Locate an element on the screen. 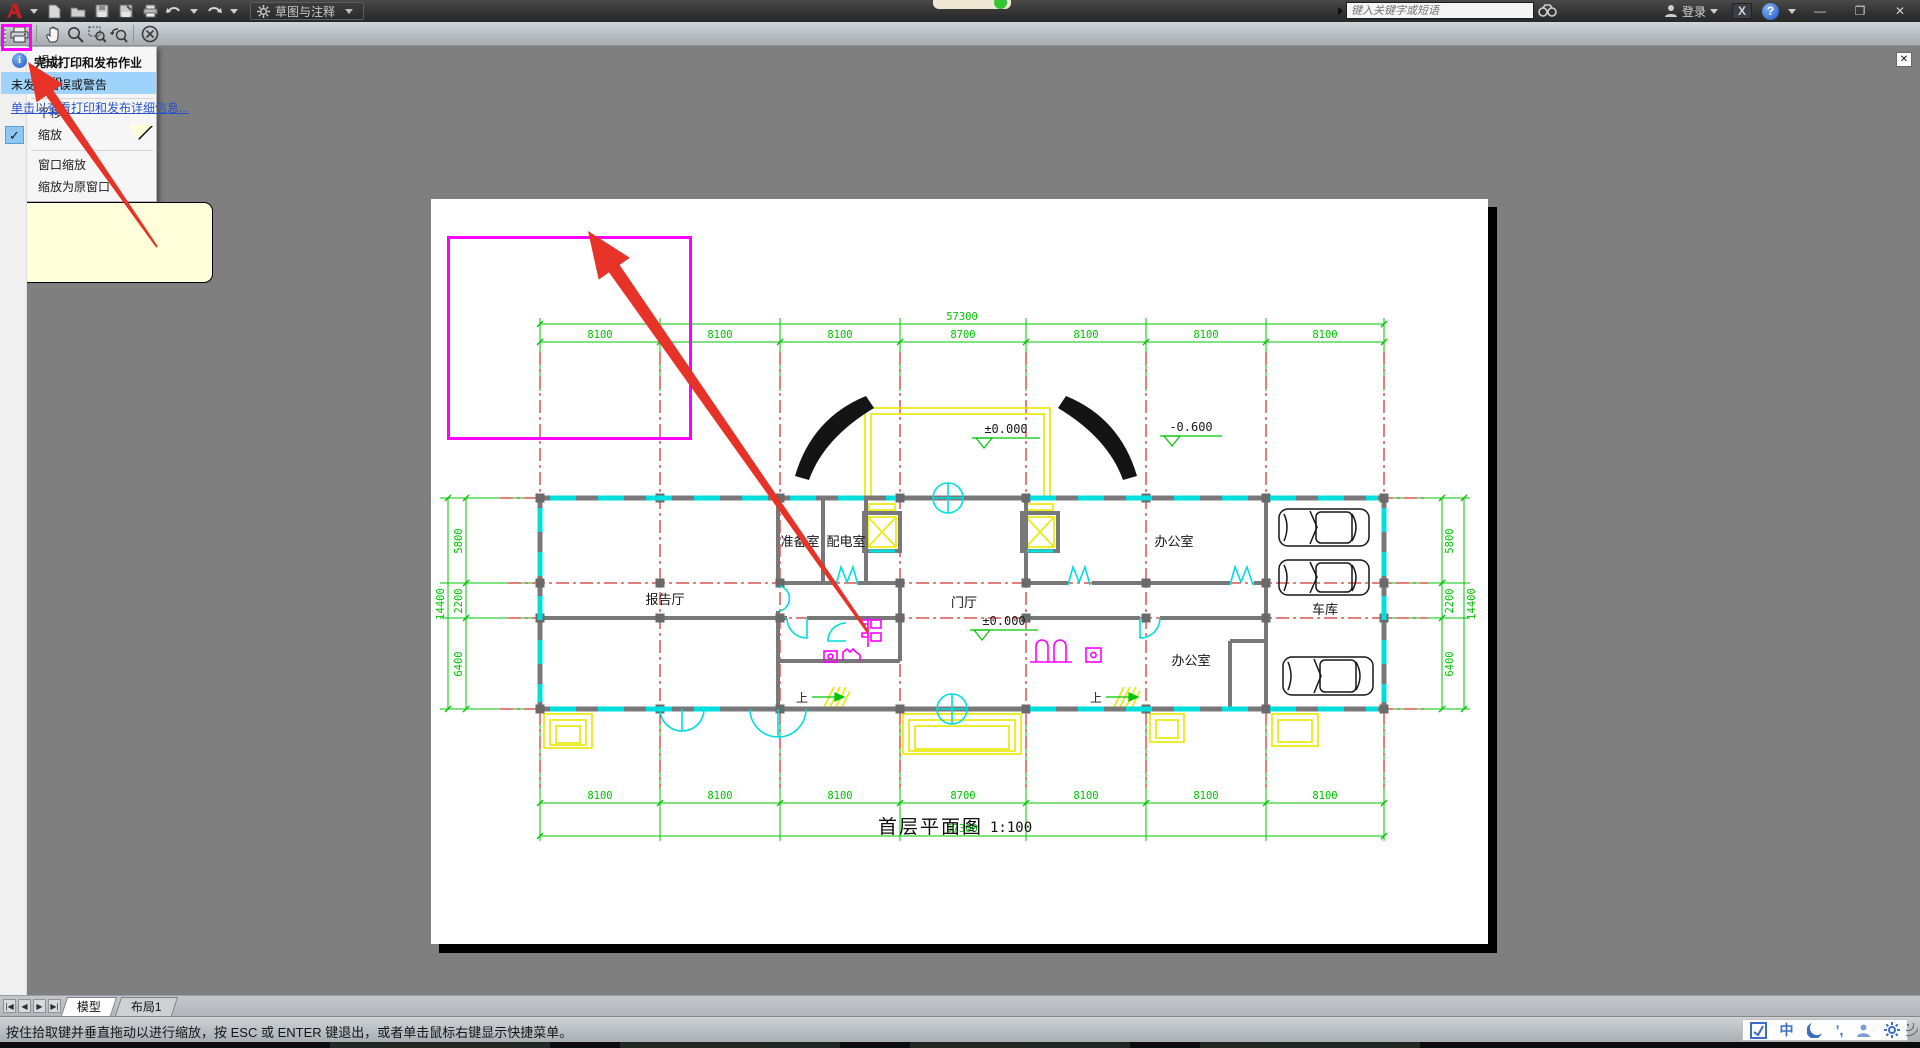 This screenshot has height=1048, width=1920. workspace-label: 草图与注释 is located at coordinates (305, 11).